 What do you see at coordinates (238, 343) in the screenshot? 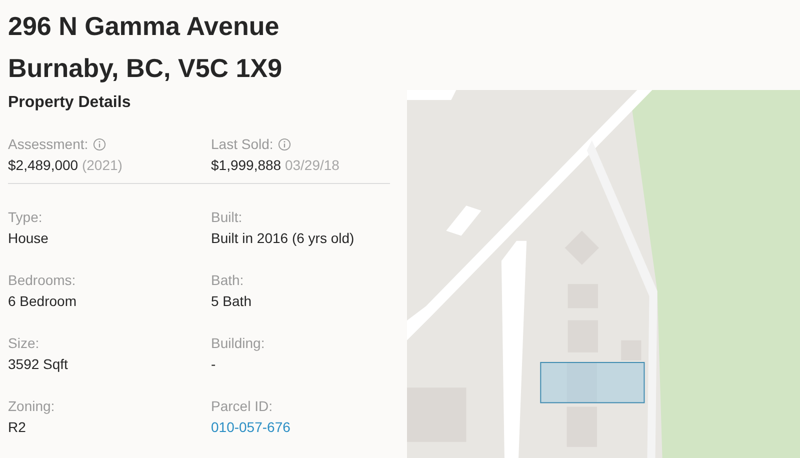
I see `field-label: Building:` at bounding box center [238, 343].